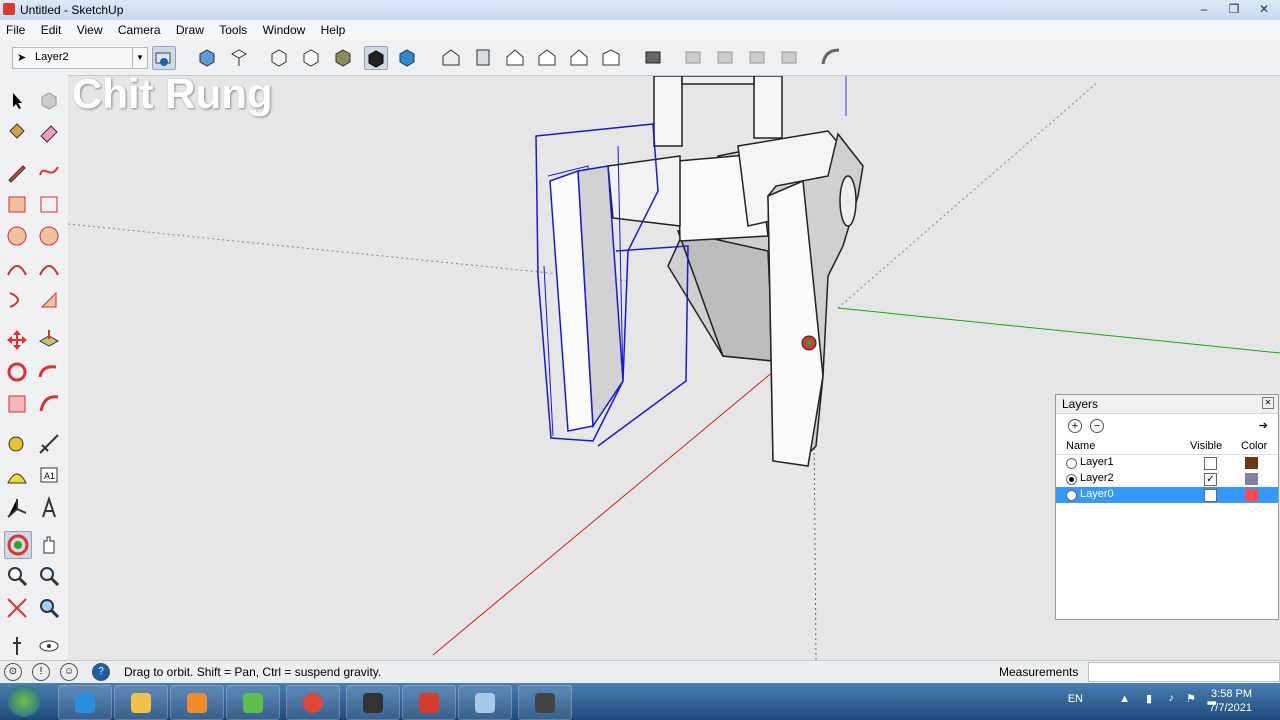  I want to click on solid-split-icon, so click(789, 57).